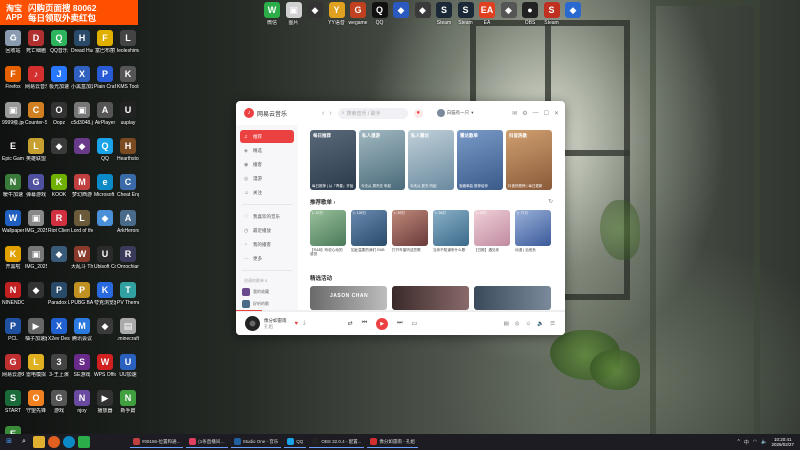 The width and height of the screenshot is (800, 450). Describe the element at coordinates (382, 160) in the screenshot. I see `feature-banner: 私人漫游 今天从 周杰伦 听起` at that location.